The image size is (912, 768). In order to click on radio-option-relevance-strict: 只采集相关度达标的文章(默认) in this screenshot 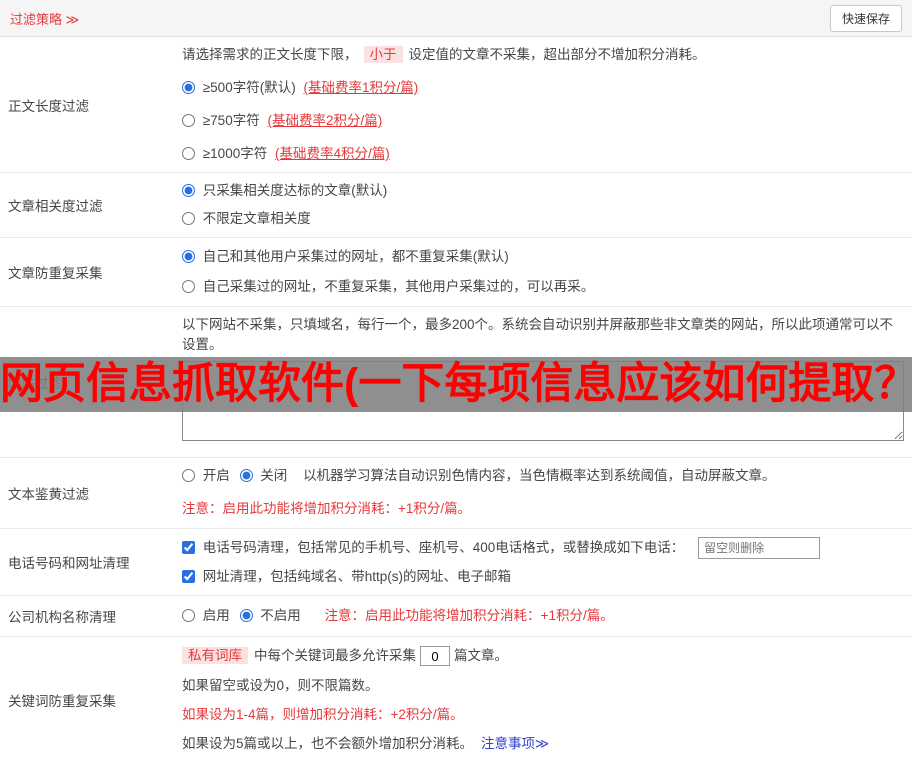, I will do `click(543, 191)`.